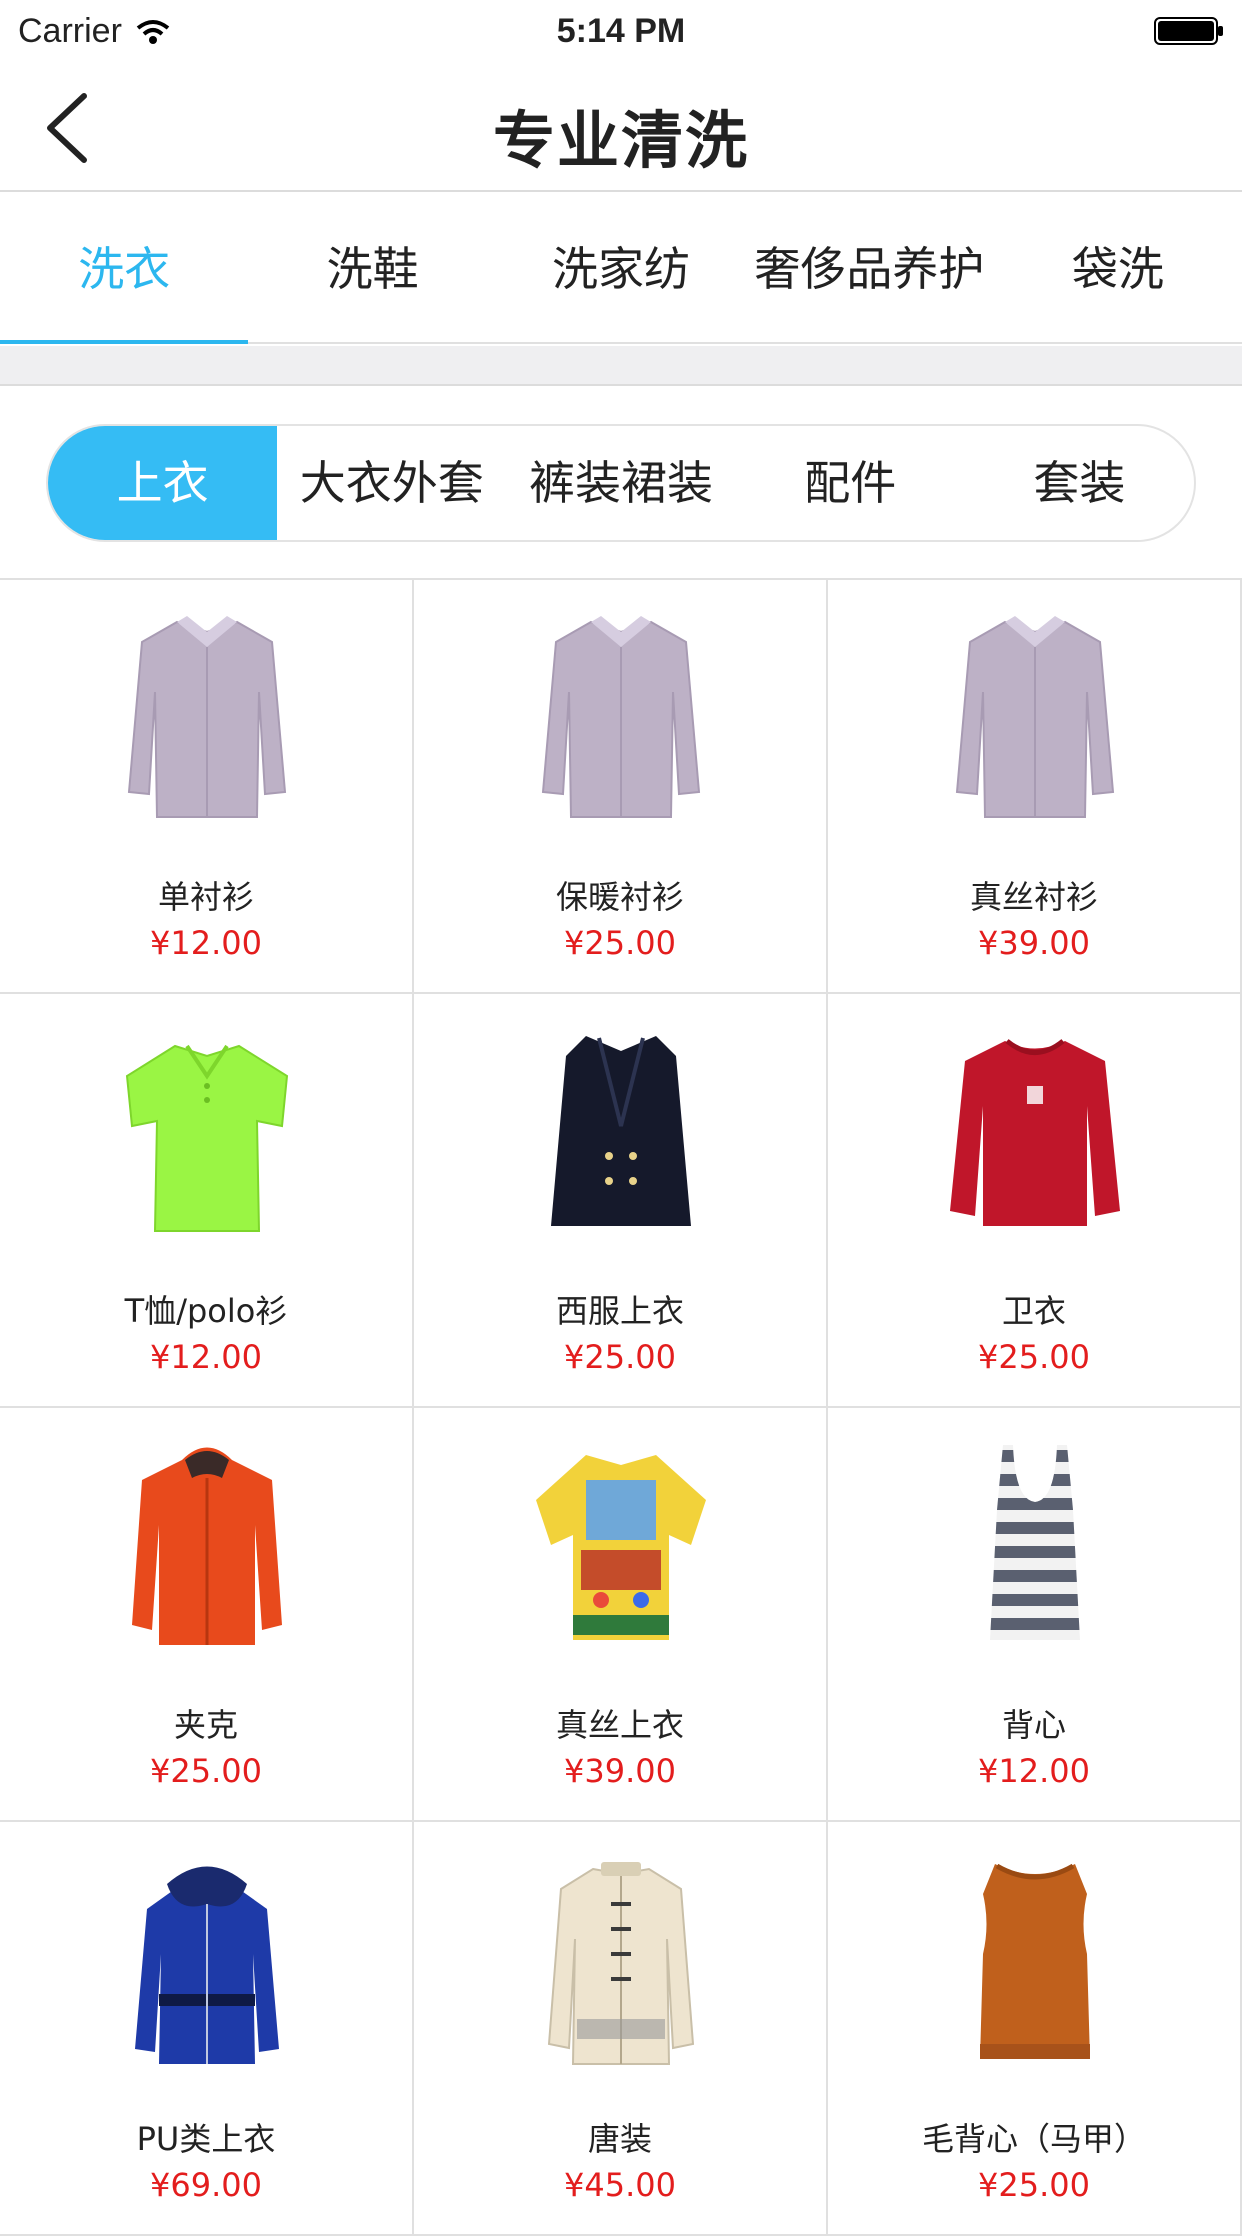 This screenshot has height=2236, width=1242. What do you see at coordinates (621, 1131) in the screenshot?
I see `suit-jacket-icon` at bounding box center [621, 1131].